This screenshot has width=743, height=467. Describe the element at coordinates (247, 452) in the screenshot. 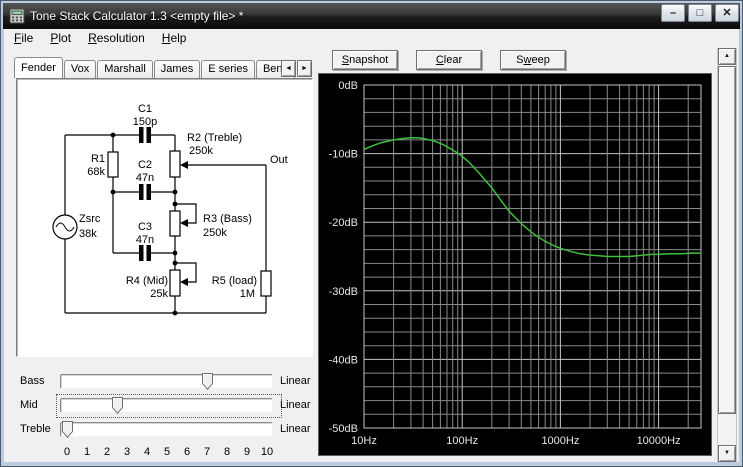

I see `scale-number-9: 9` at that location.